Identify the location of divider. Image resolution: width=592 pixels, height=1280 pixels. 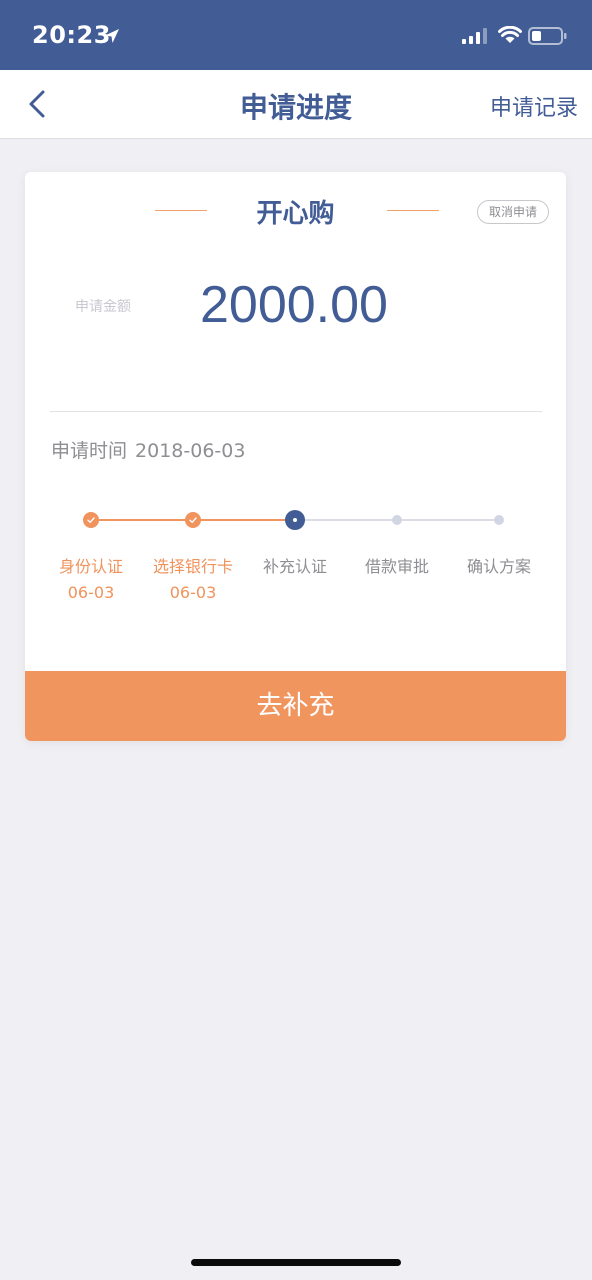
(296, 411).